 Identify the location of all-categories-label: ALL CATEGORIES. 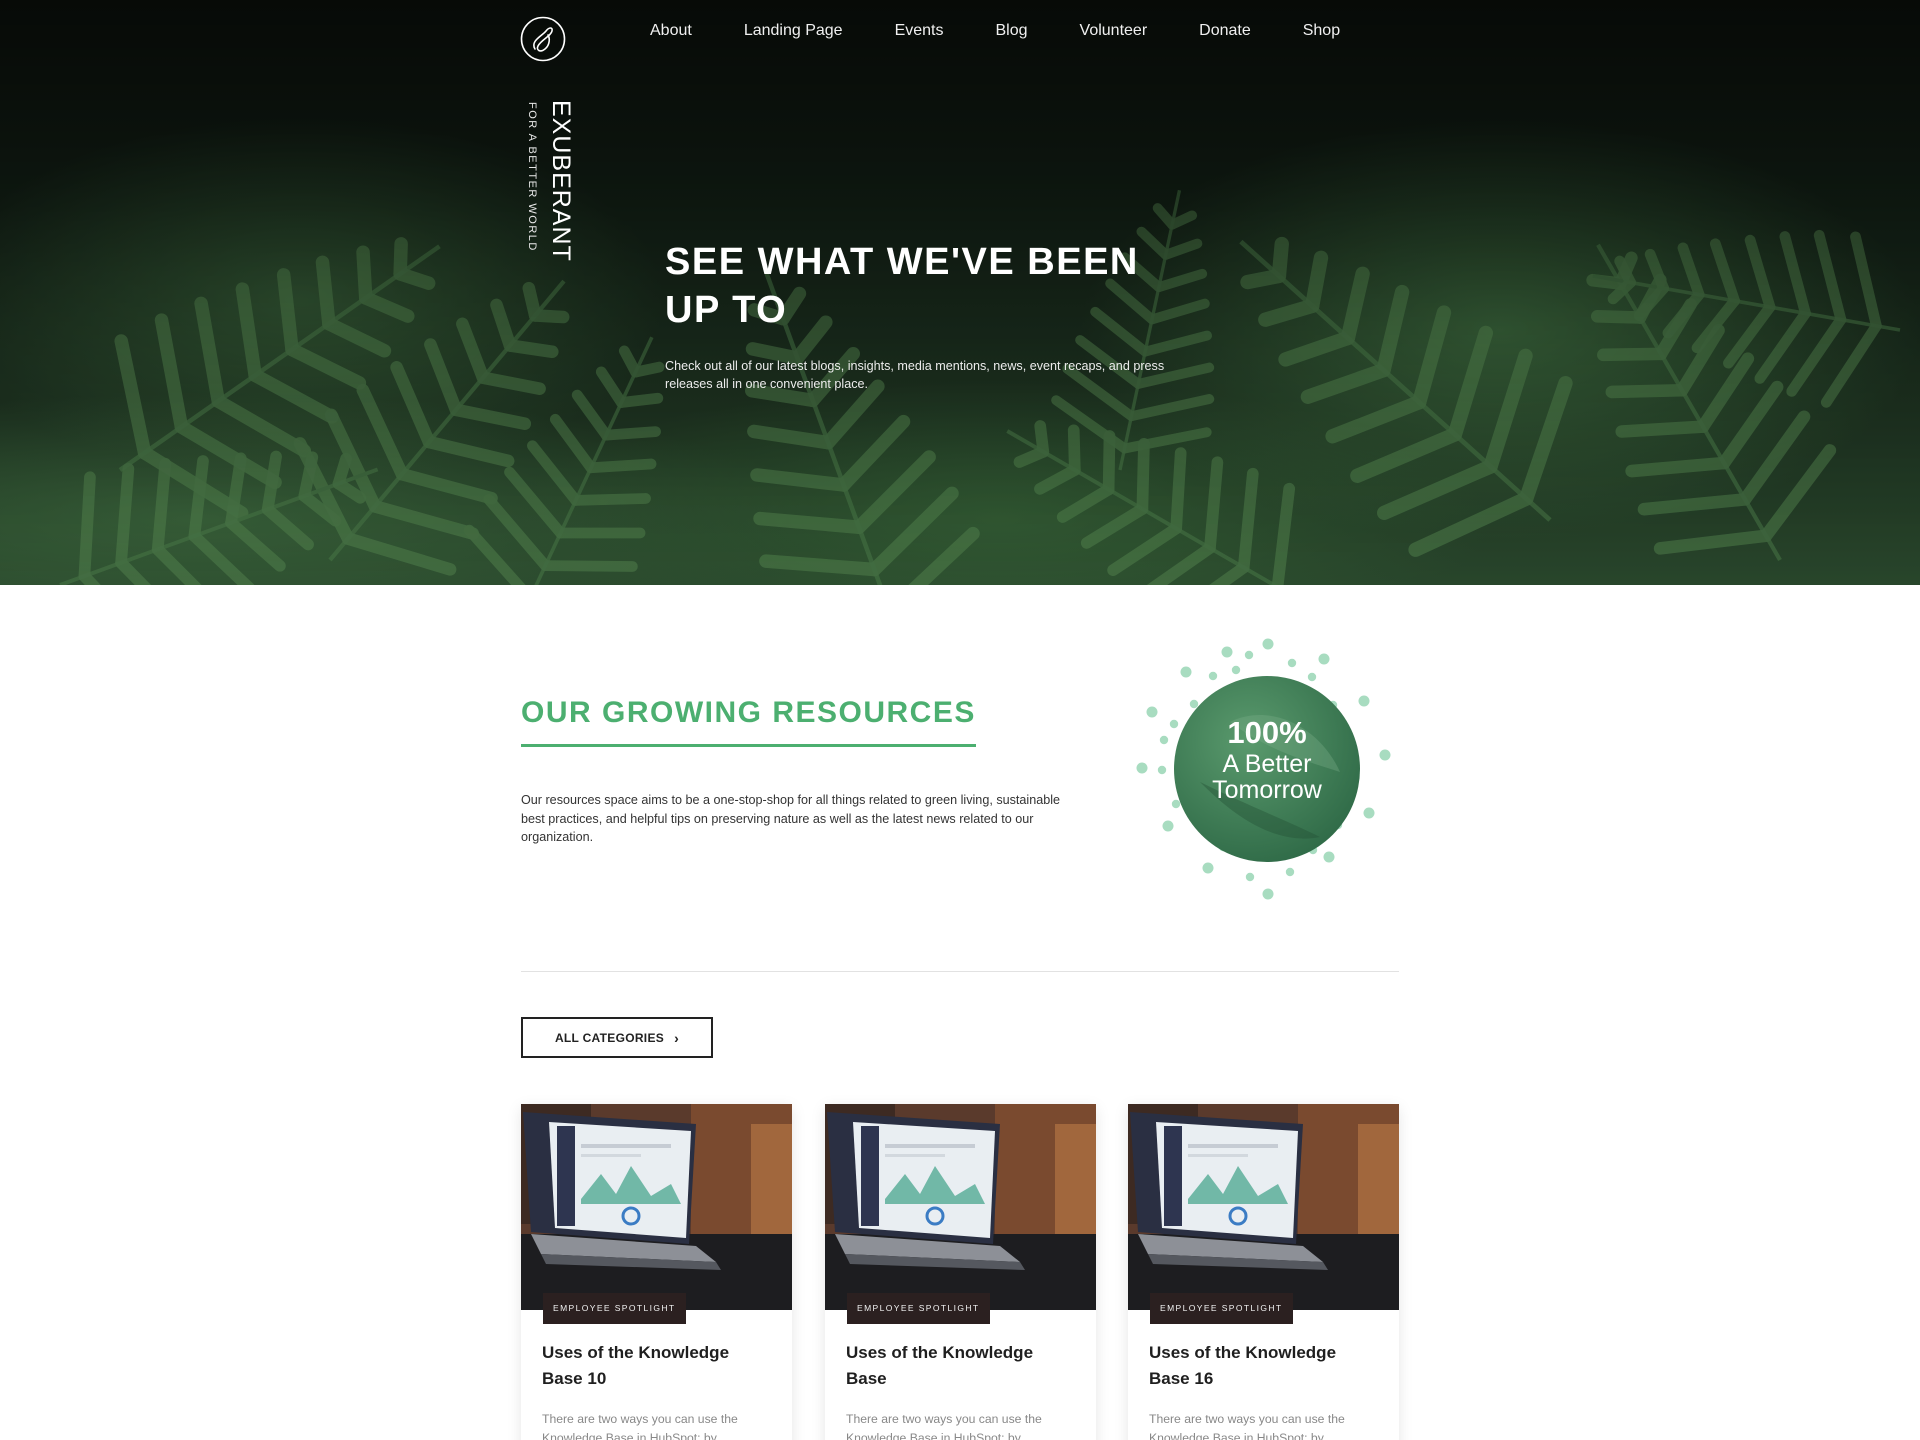
(609, 1037).